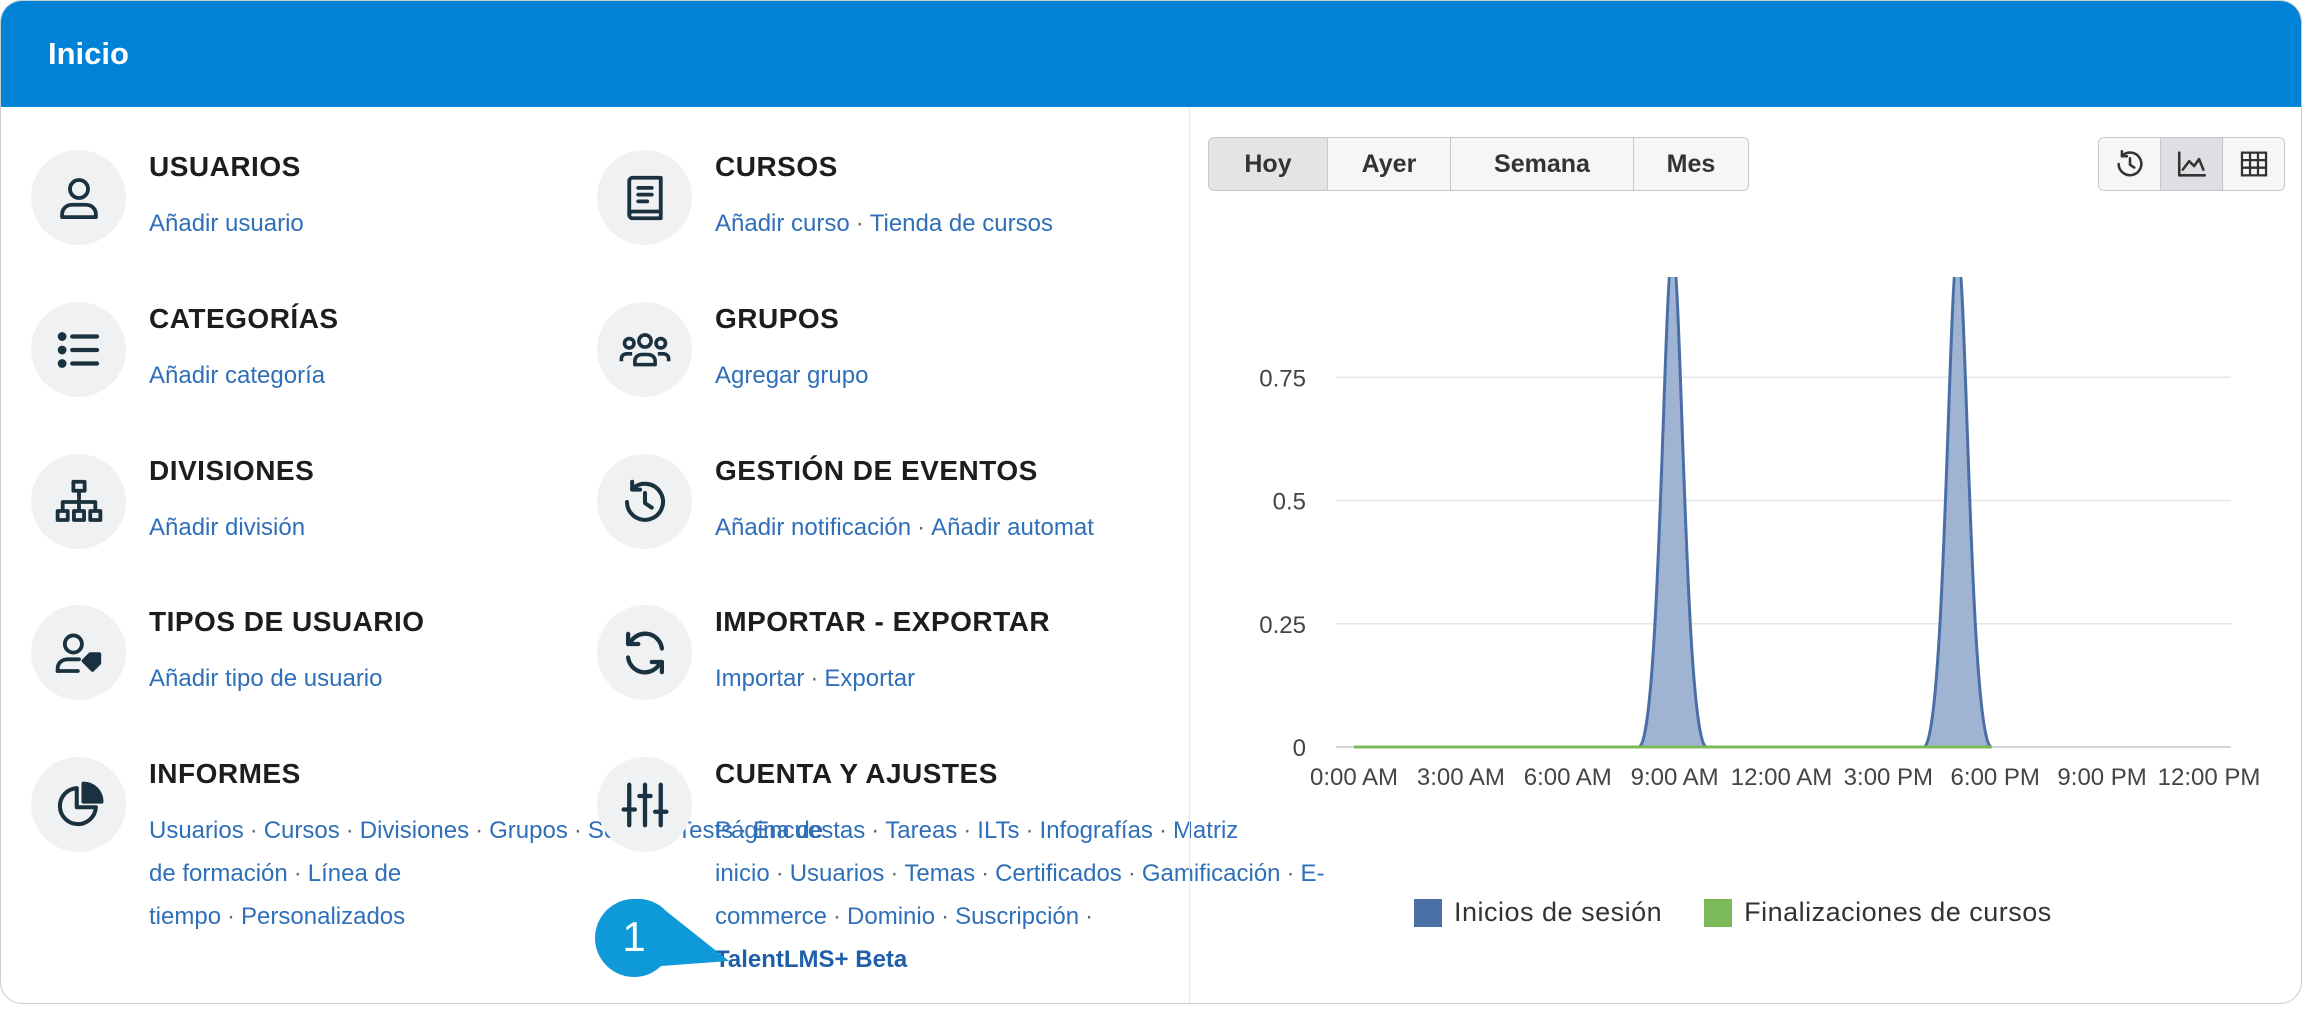 This screenshot has width=2302, height=1028. I want to click on tile-title: GESTIÓN DE EVENTOS, so click(876, 471).